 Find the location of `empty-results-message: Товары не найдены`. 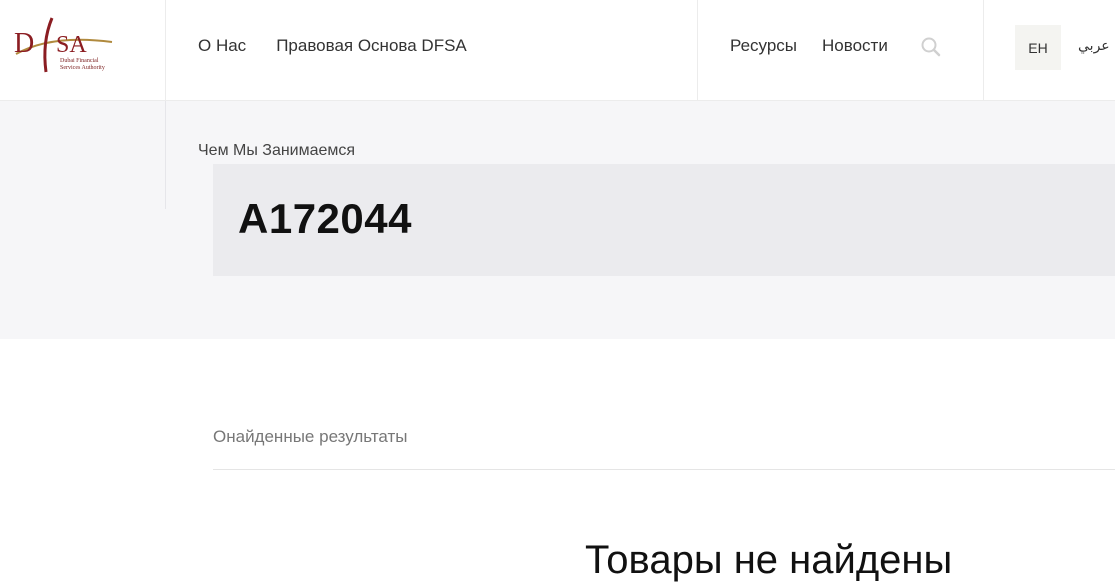

empty-results-message: Товары не найдены is located at coordinates (769, 560).